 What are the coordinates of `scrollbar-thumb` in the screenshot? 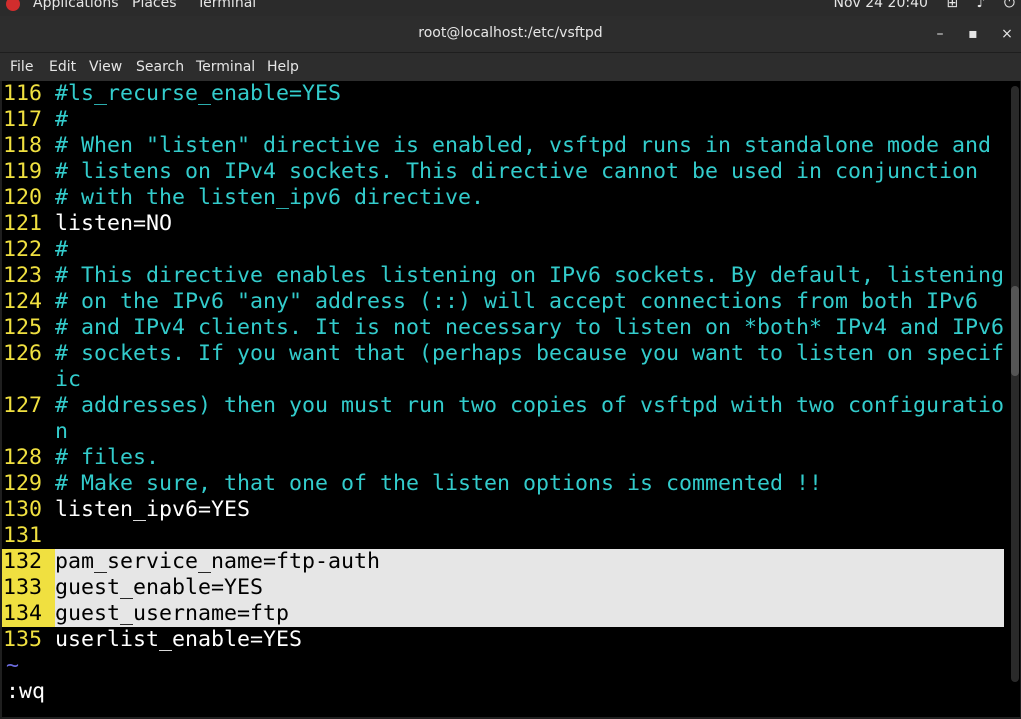 It's located at (1015, 331).